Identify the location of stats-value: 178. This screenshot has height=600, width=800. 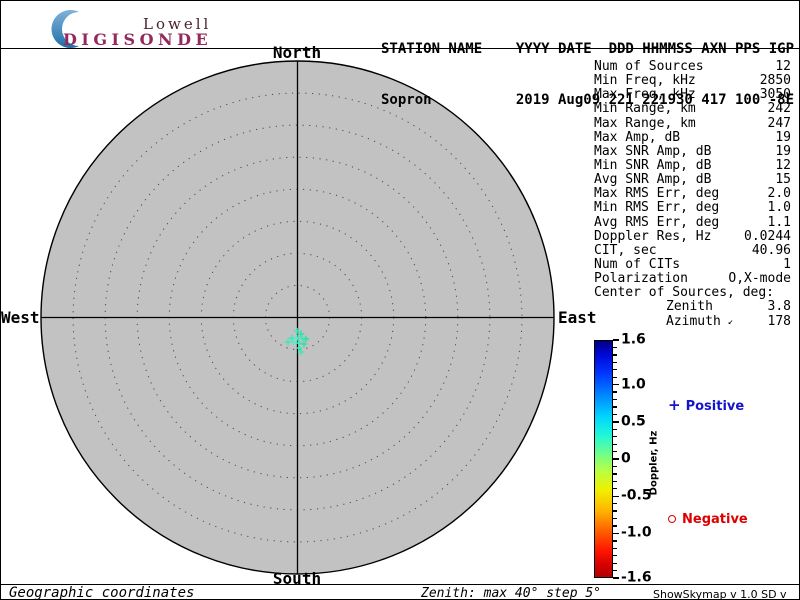
(779, 321).